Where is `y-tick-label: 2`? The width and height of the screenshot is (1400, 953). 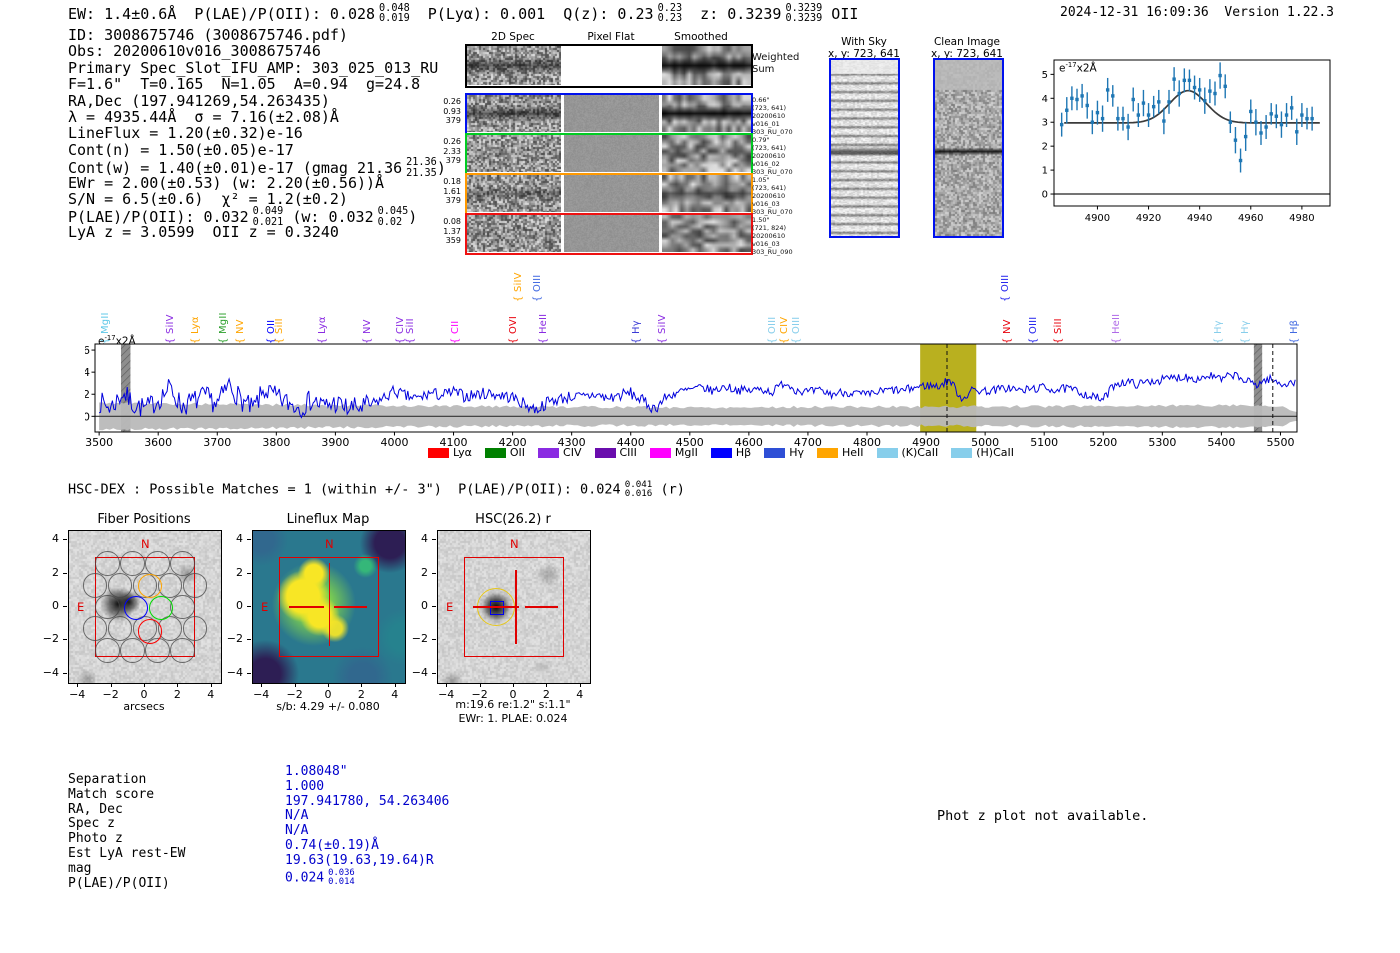 y-tick-label: 2 is located at coordinates (424, 572).